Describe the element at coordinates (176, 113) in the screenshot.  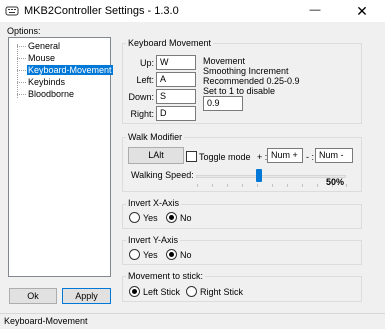
I see `right-key-field: D` at that location.